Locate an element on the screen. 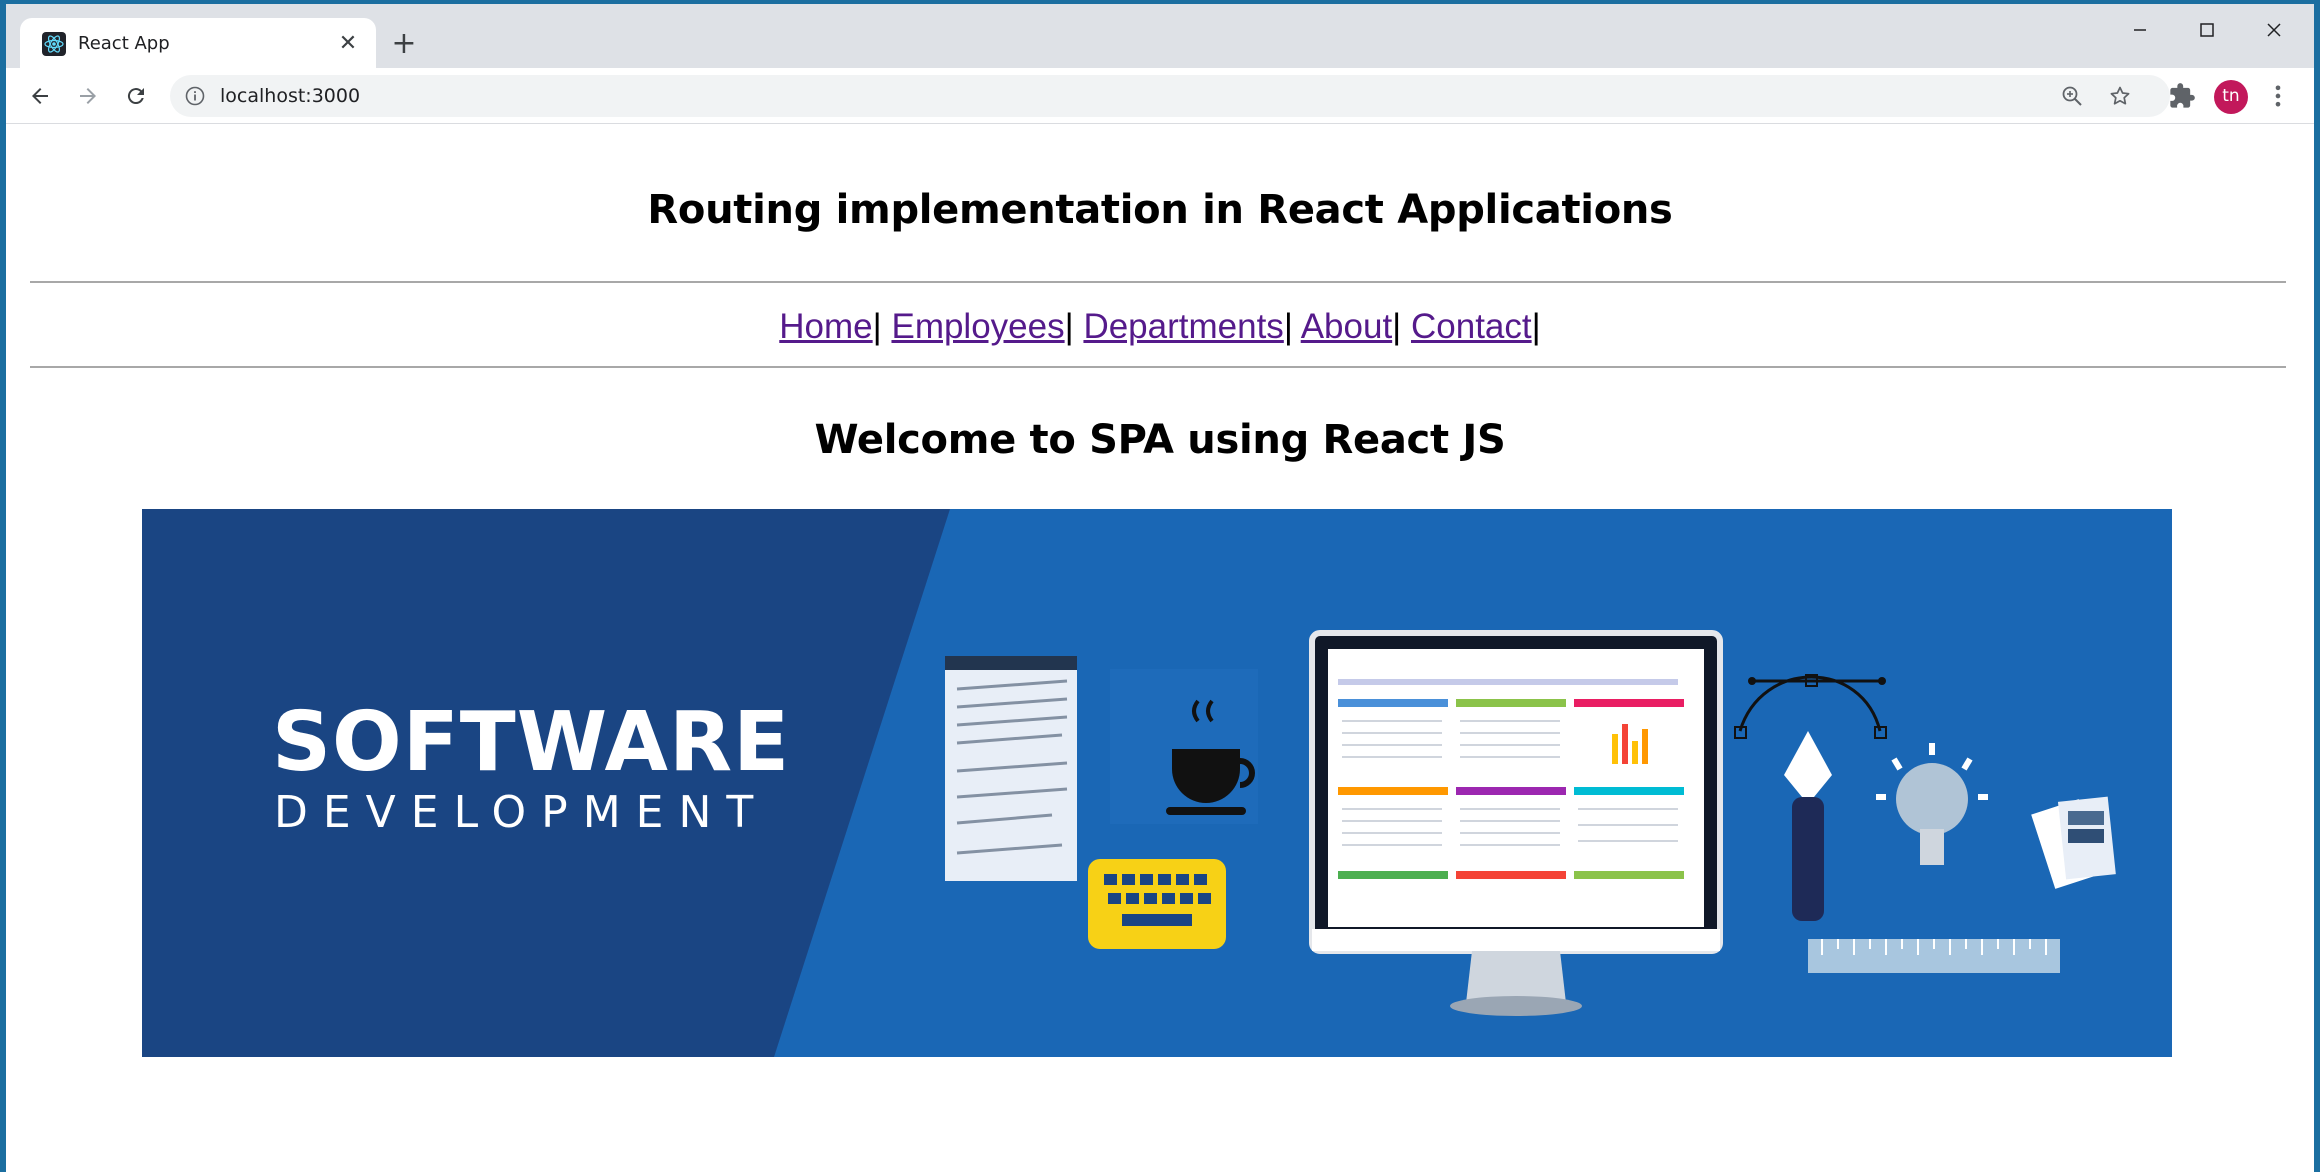  divider-top is located at coordinates (1158, 282).